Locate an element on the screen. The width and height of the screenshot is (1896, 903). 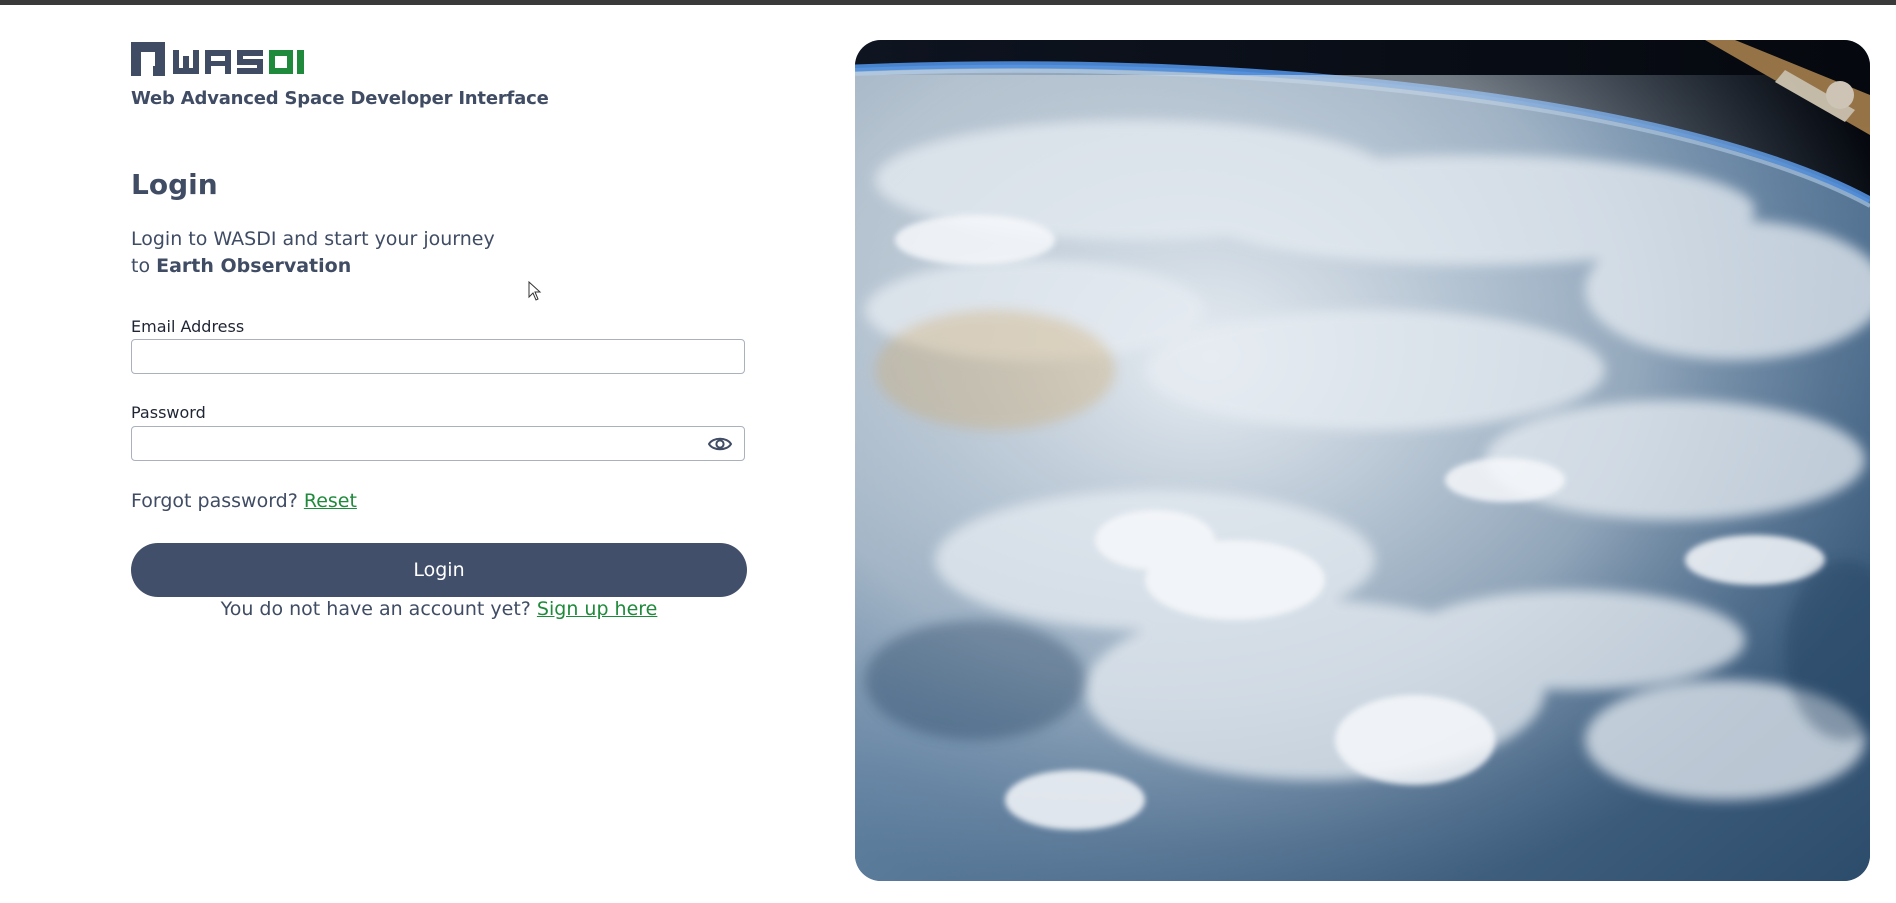
top-border is located at coordinates (948, 2).